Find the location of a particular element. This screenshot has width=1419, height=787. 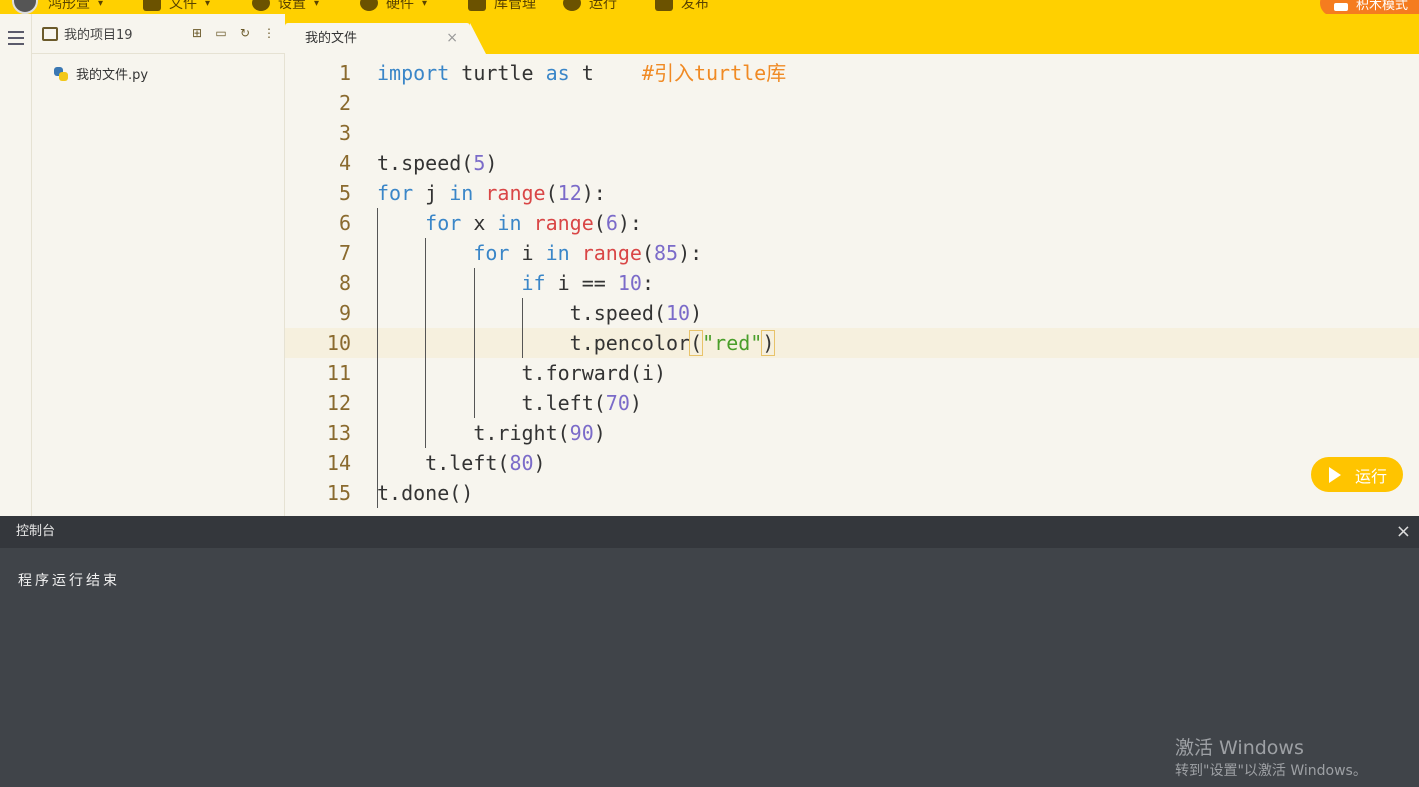

user-menu: 鸿彤萱 ▾ is located at coordinates (75, 6).